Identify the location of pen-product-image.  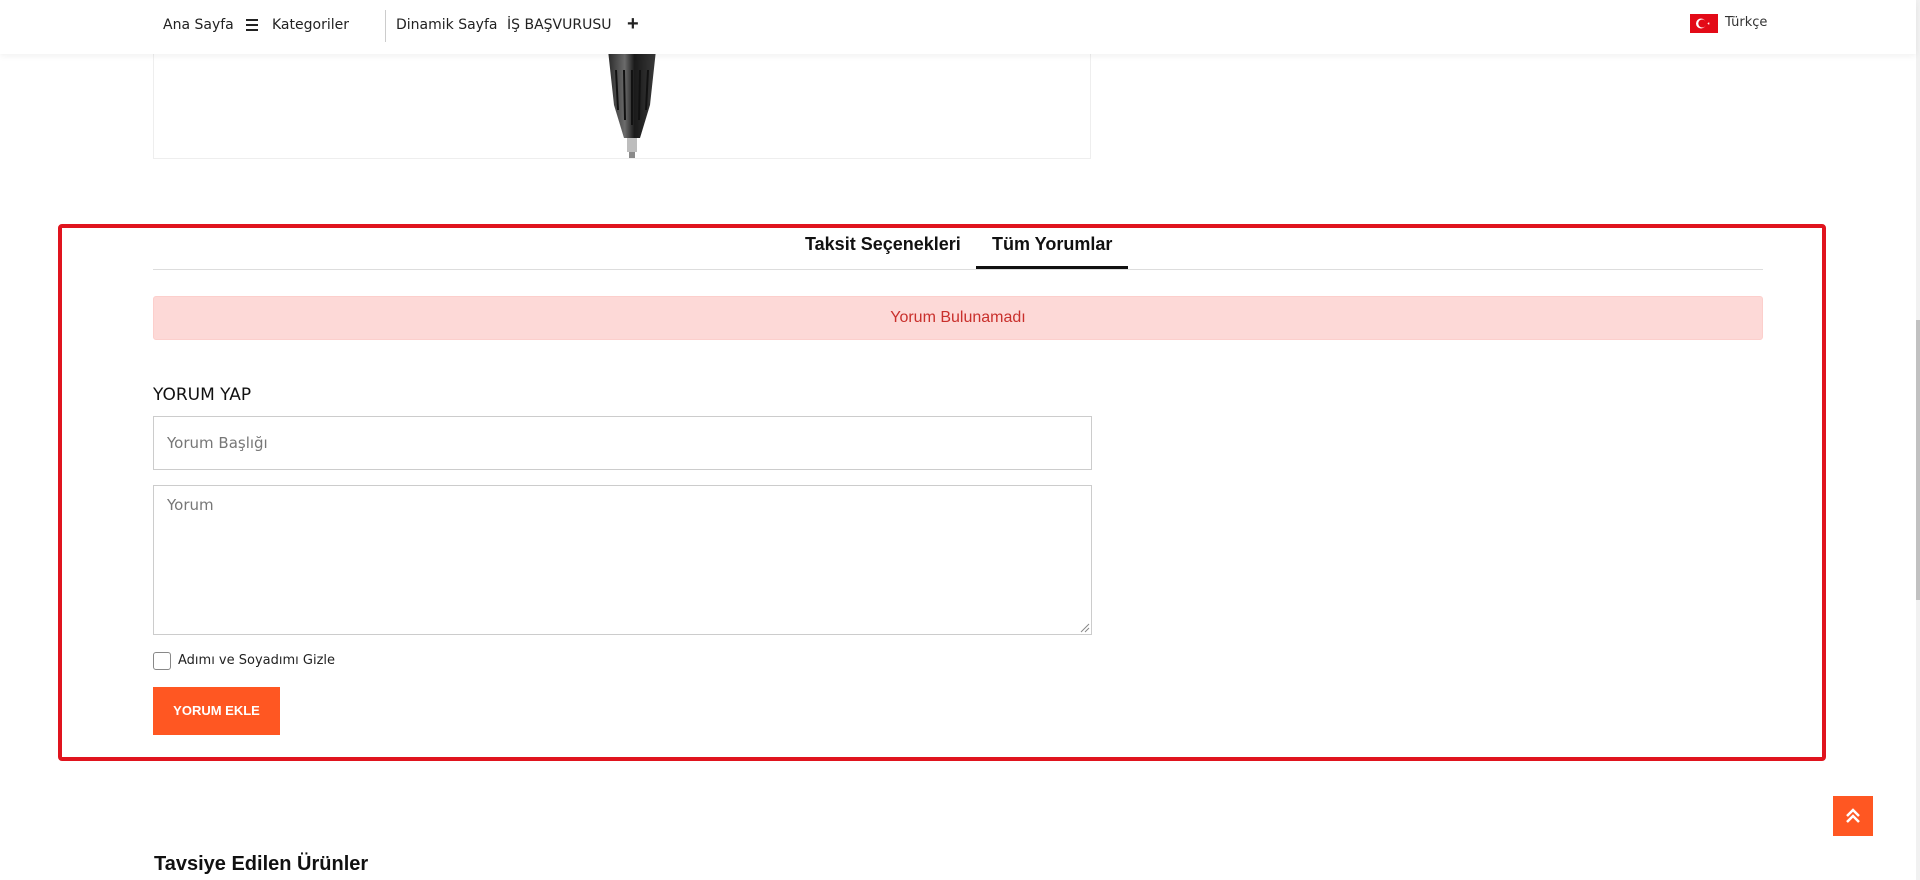
(632, 104).